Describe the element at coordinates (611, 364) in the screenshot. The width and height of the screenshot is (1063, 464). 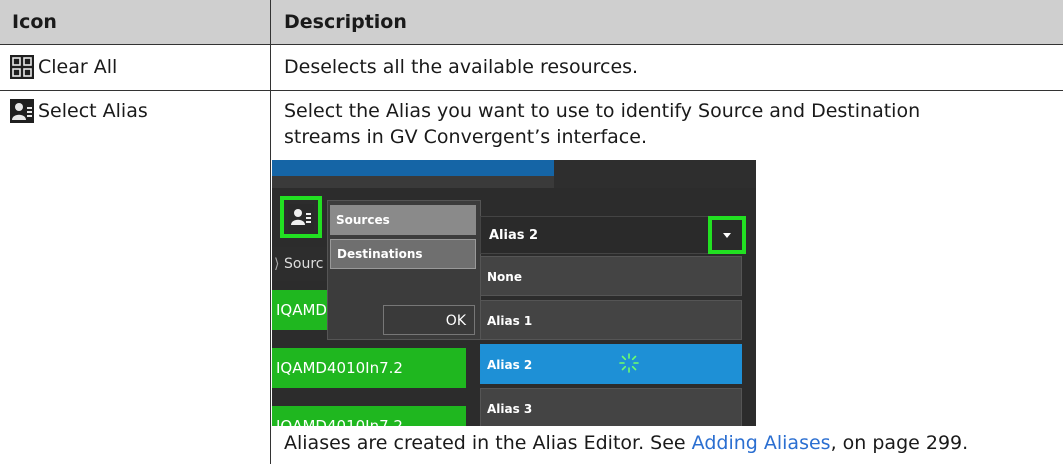
I see `alias-option-selected: Alias 2` at that location.